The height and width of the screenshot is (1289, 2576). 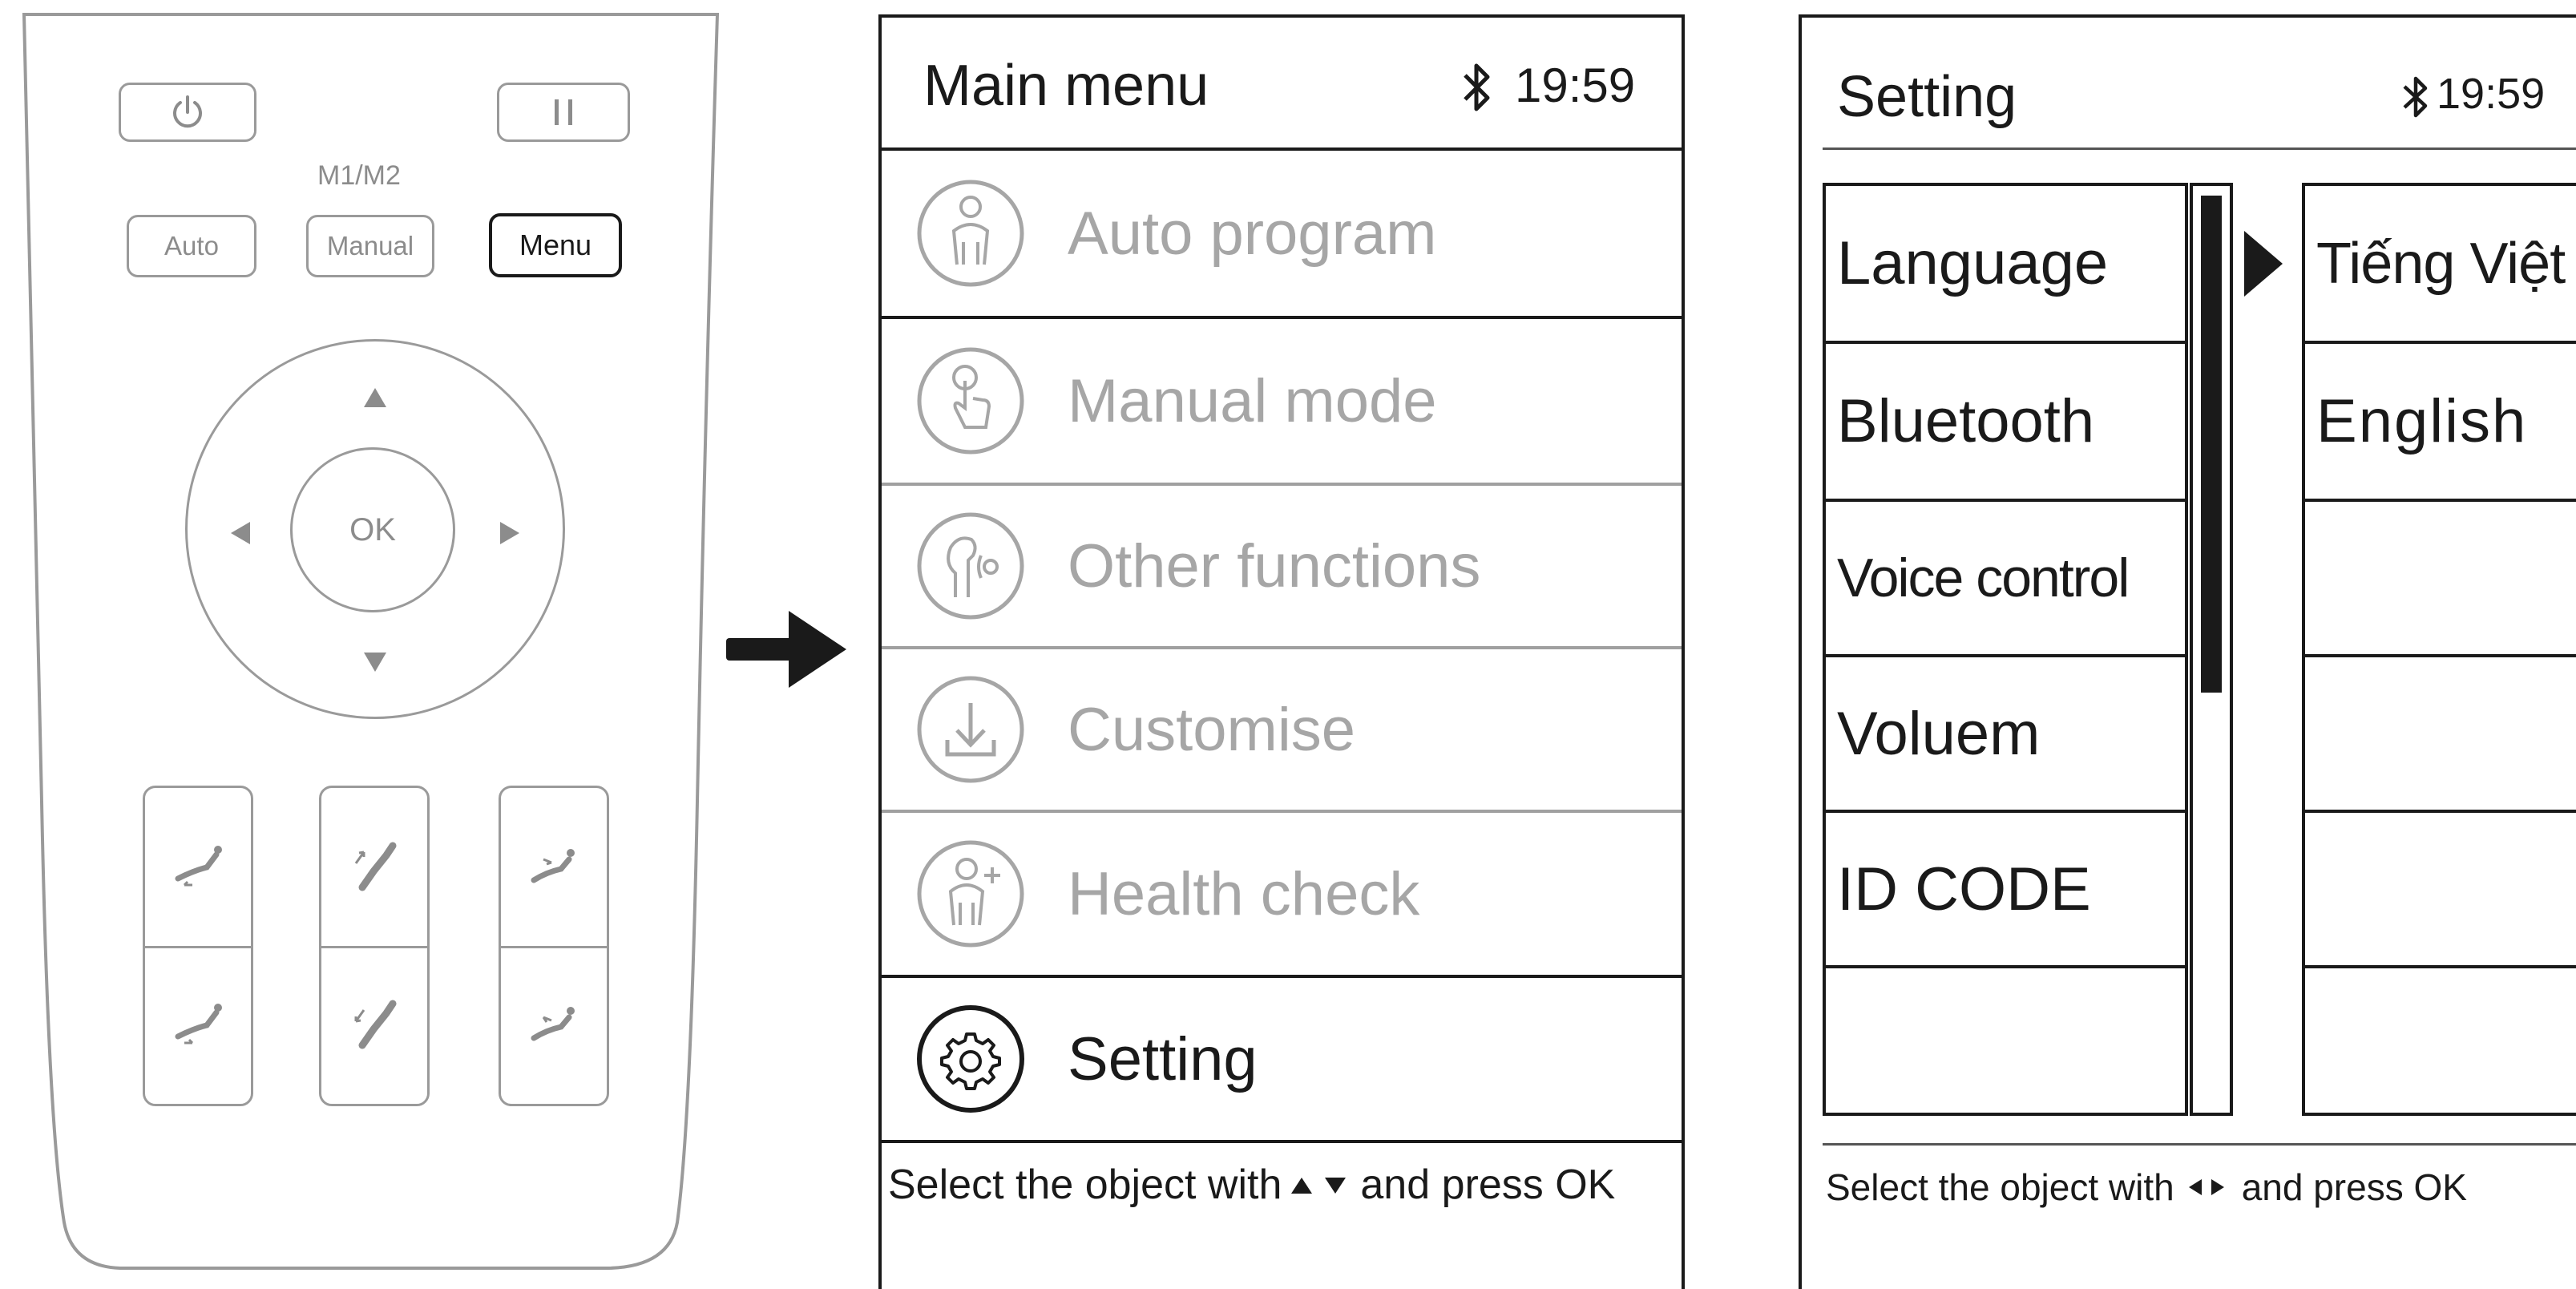 I want to click on option-vietnamese: Tiếng Việt, so click(x=2441, y=264).